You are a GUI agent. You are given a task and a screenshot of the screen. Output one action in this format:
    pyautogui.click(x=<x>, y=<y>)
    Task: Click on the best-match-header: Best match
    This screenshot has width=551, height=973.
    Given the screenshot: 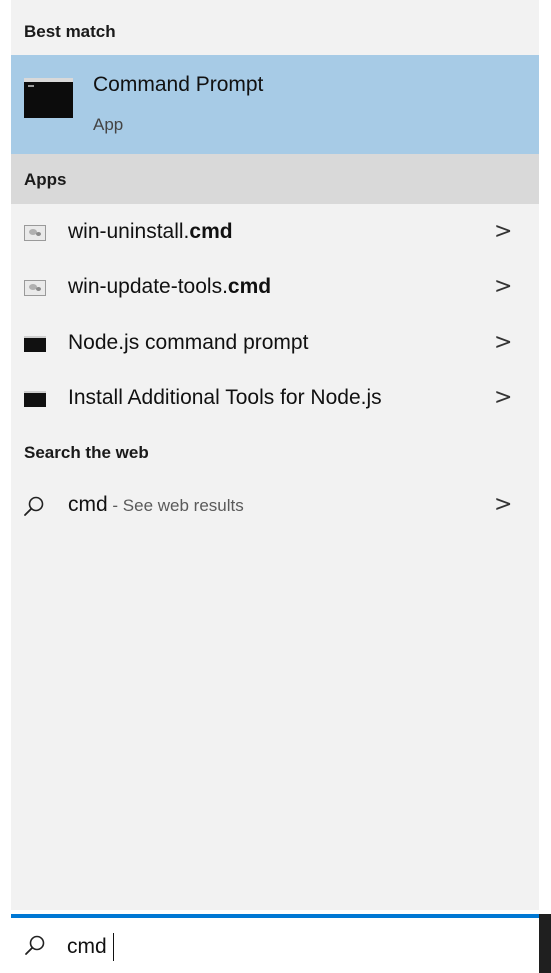 What is the action you would take?
    pyautogui.click(x=70, y=31)
    